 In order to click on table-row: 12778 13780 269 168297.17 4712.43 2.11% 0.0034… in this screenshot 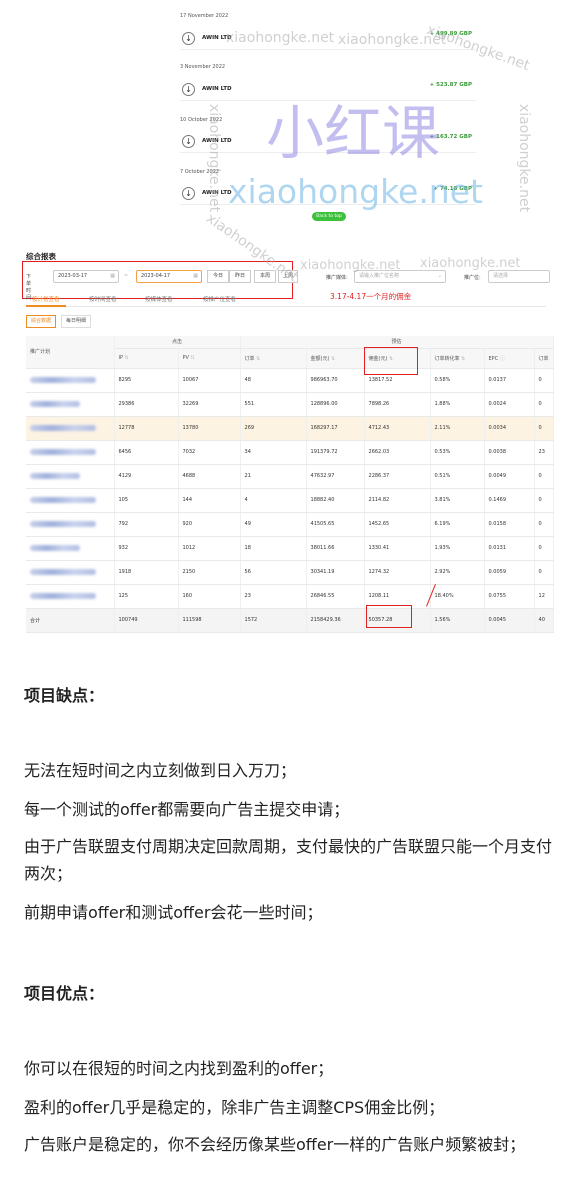, I will do `click(290, 428)`.